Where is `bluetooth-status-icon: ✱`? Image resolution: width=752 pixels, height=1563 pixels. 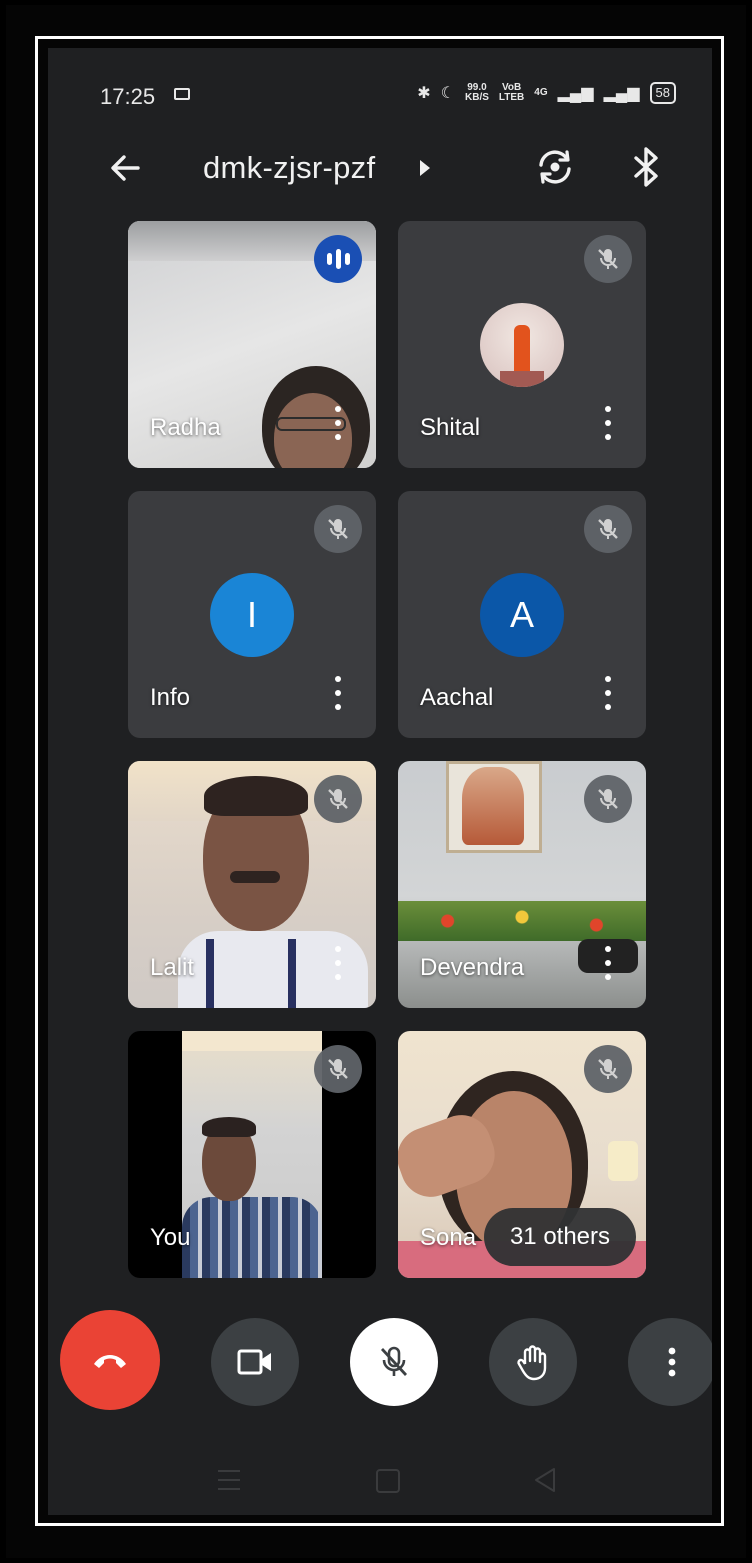 bluetooth-status-icon: ✱ is located at coordinates (424, 93).